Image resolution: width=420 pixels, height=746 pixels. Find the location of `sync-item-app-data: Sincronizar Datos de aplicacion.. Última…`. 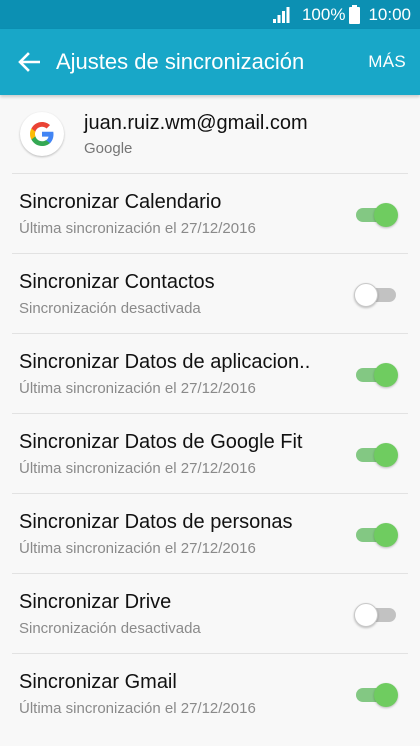

sync-item-app-data: Sincronizar Datos de aplicacion.. Última… is located at coordinates (210, 373).